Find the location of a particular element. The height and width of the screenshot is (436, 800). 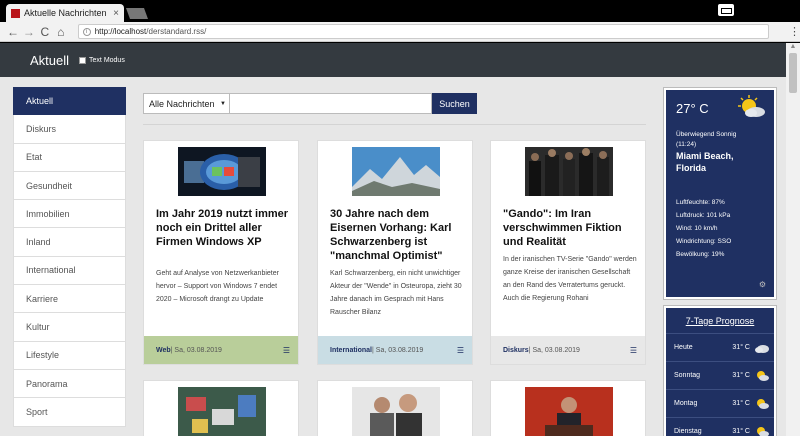

weather-wind: Wind: 10 km/h is located at coordinates (697, 228).